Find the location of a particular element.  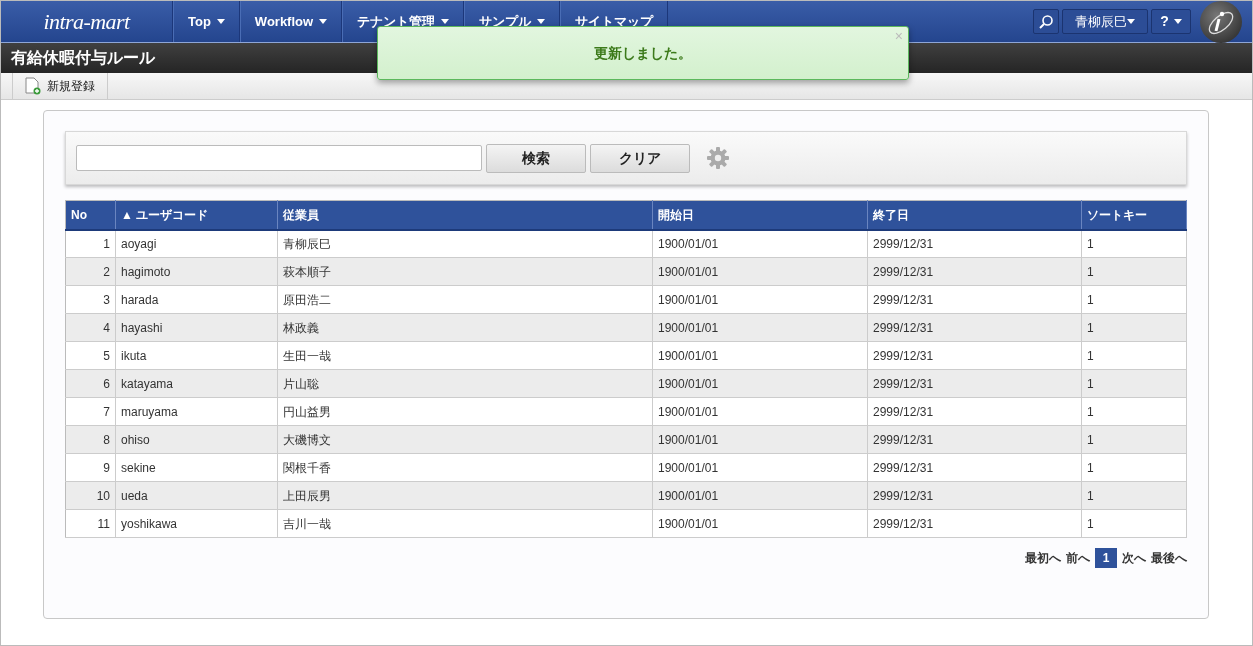

column-header: ソートキー is located at coordinates (1134, 215).